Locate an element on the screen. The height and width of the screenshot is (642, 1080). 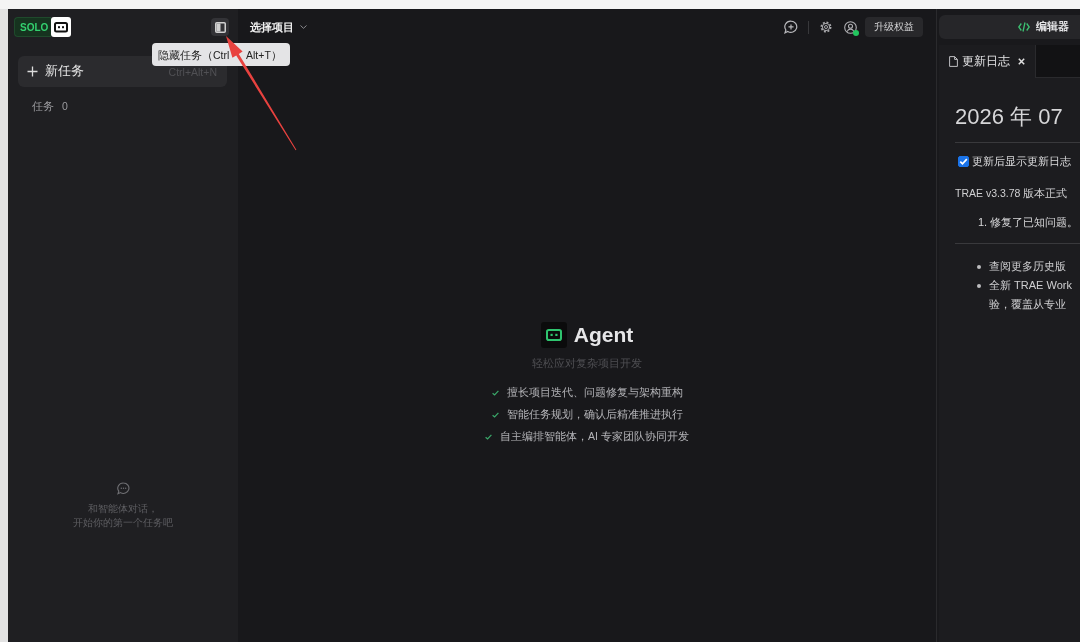
release-text: TRAE v3.3.78 版本正式 is located at coordinates (1011, 193).